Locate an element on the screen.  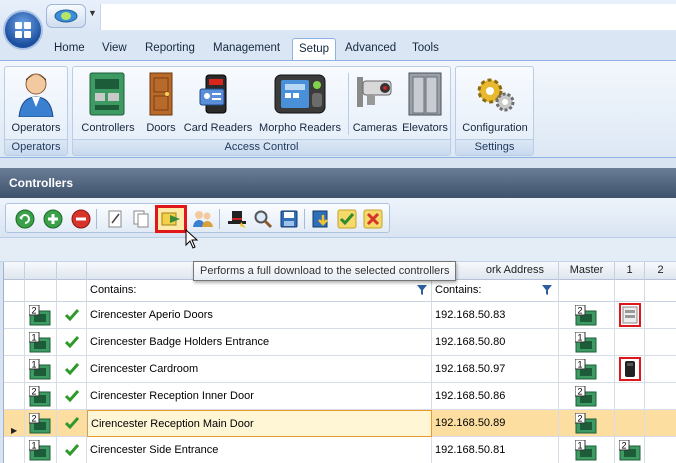
tab-reporting: Reporting is located at coordinates (170, 49).